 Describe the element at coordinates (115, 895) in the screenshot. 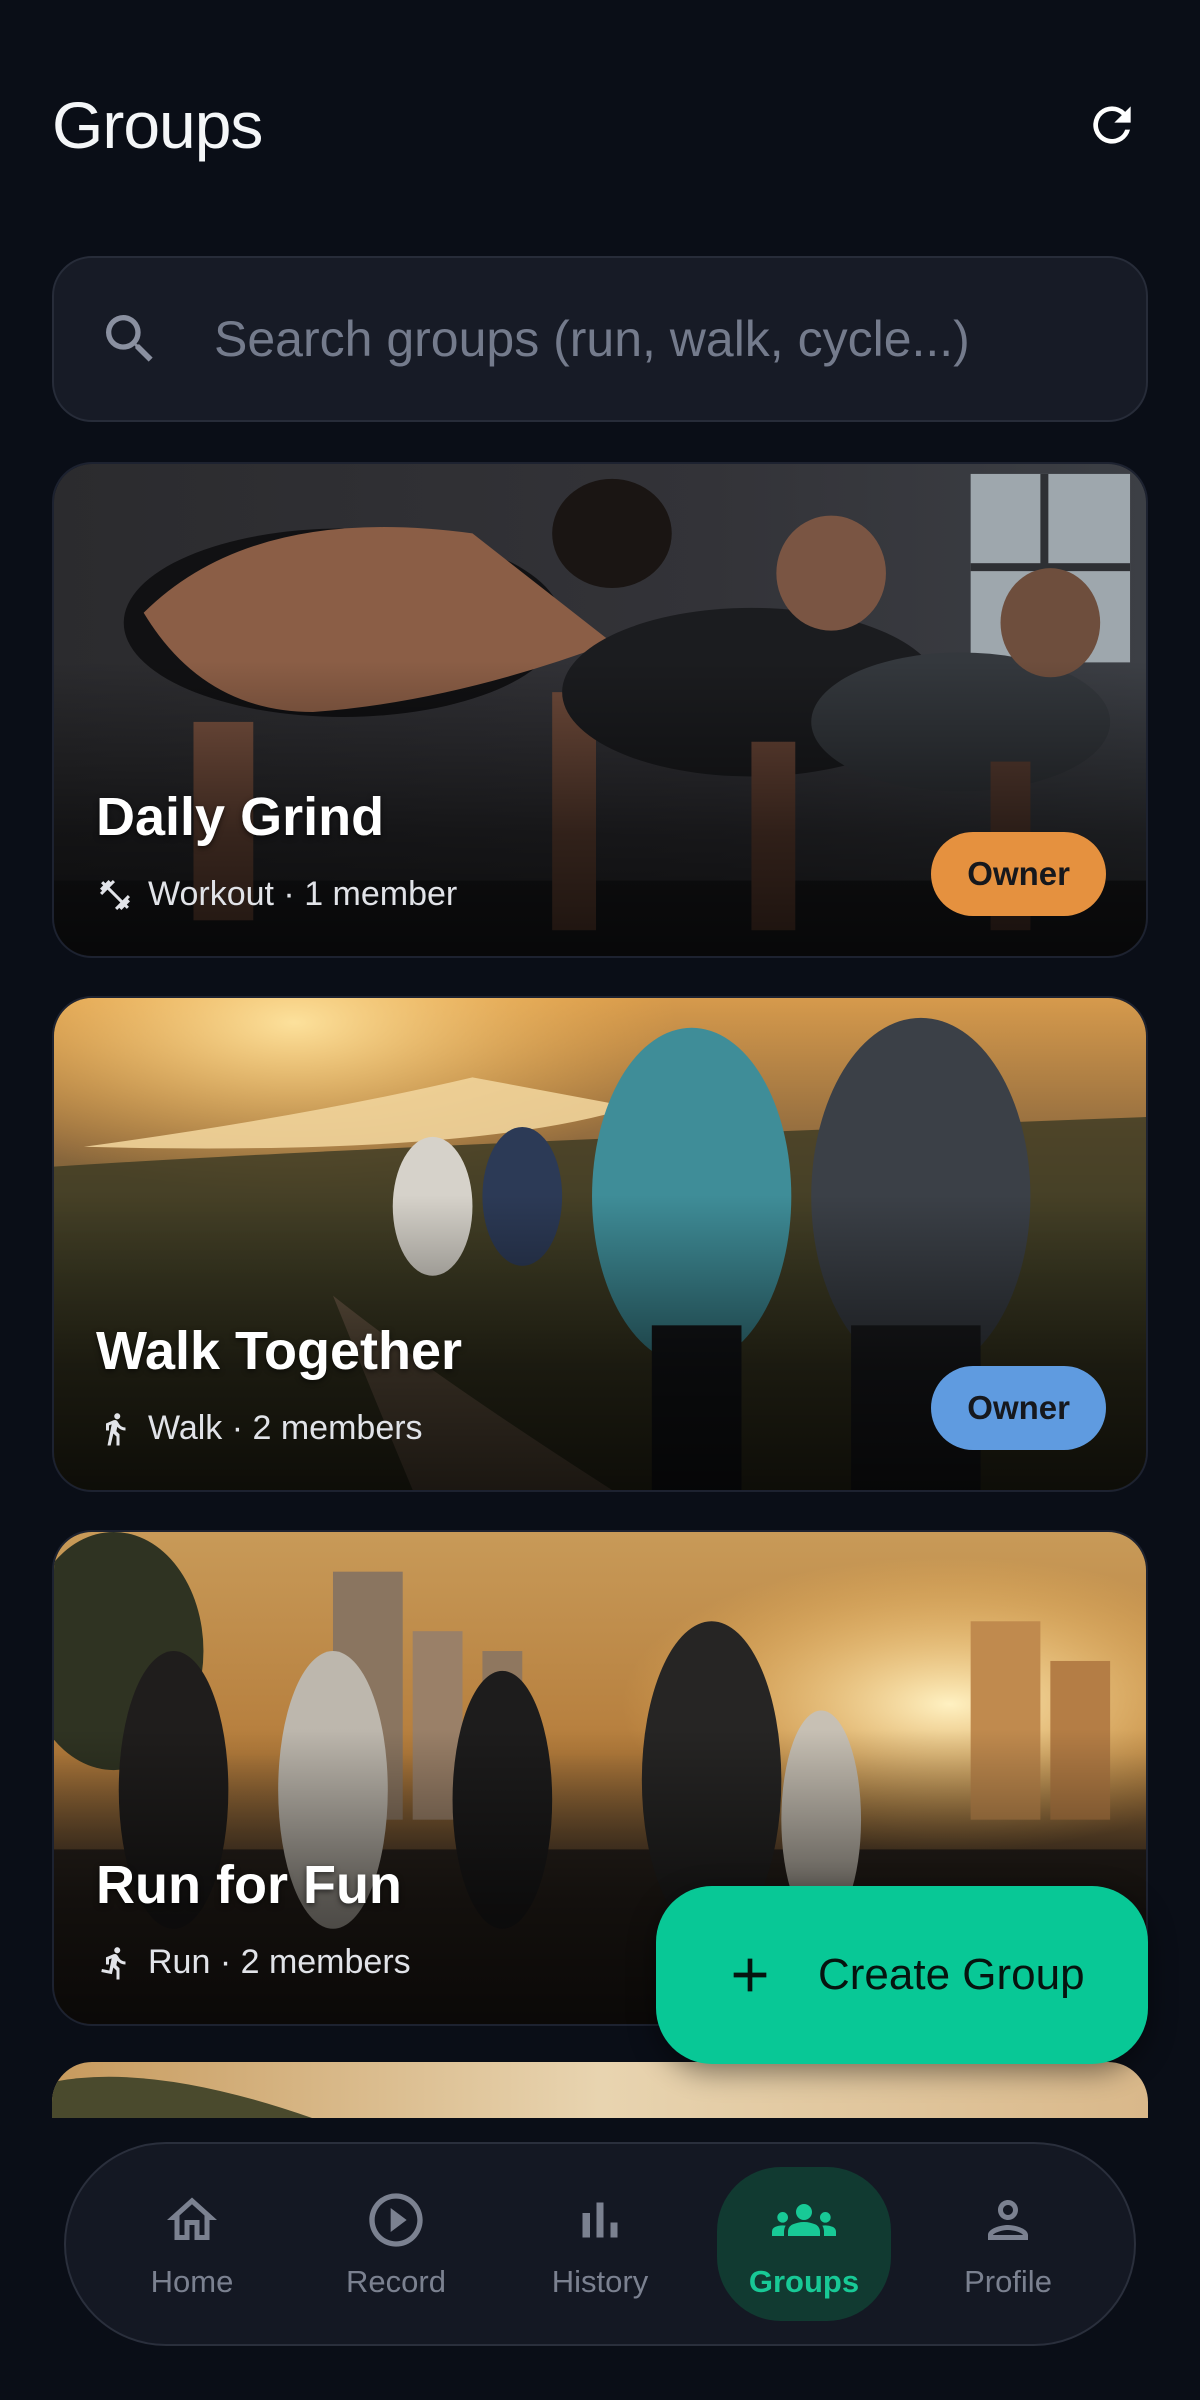

I see `workout-icon` at that location.